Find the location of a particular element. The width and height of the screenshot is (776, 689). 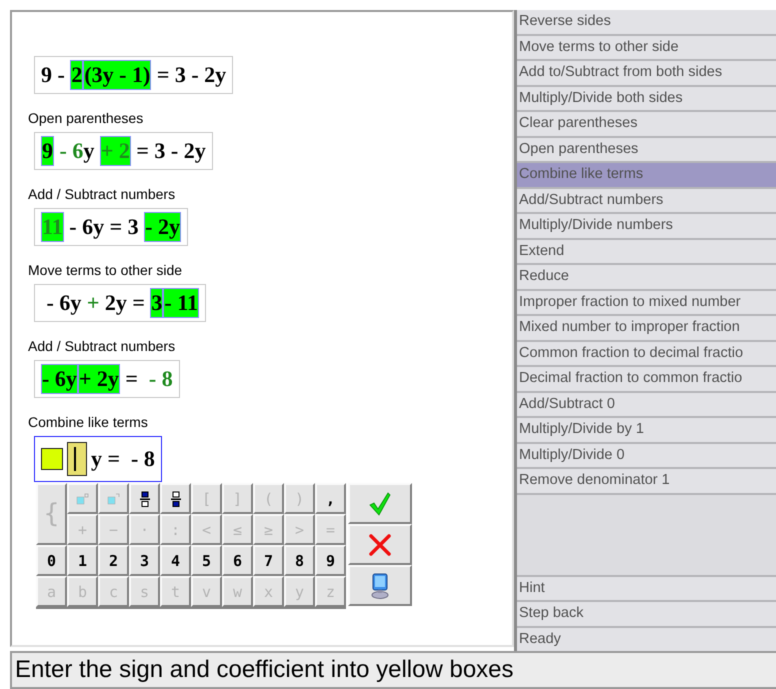

confirm-button is located at coordinates (380, 503).